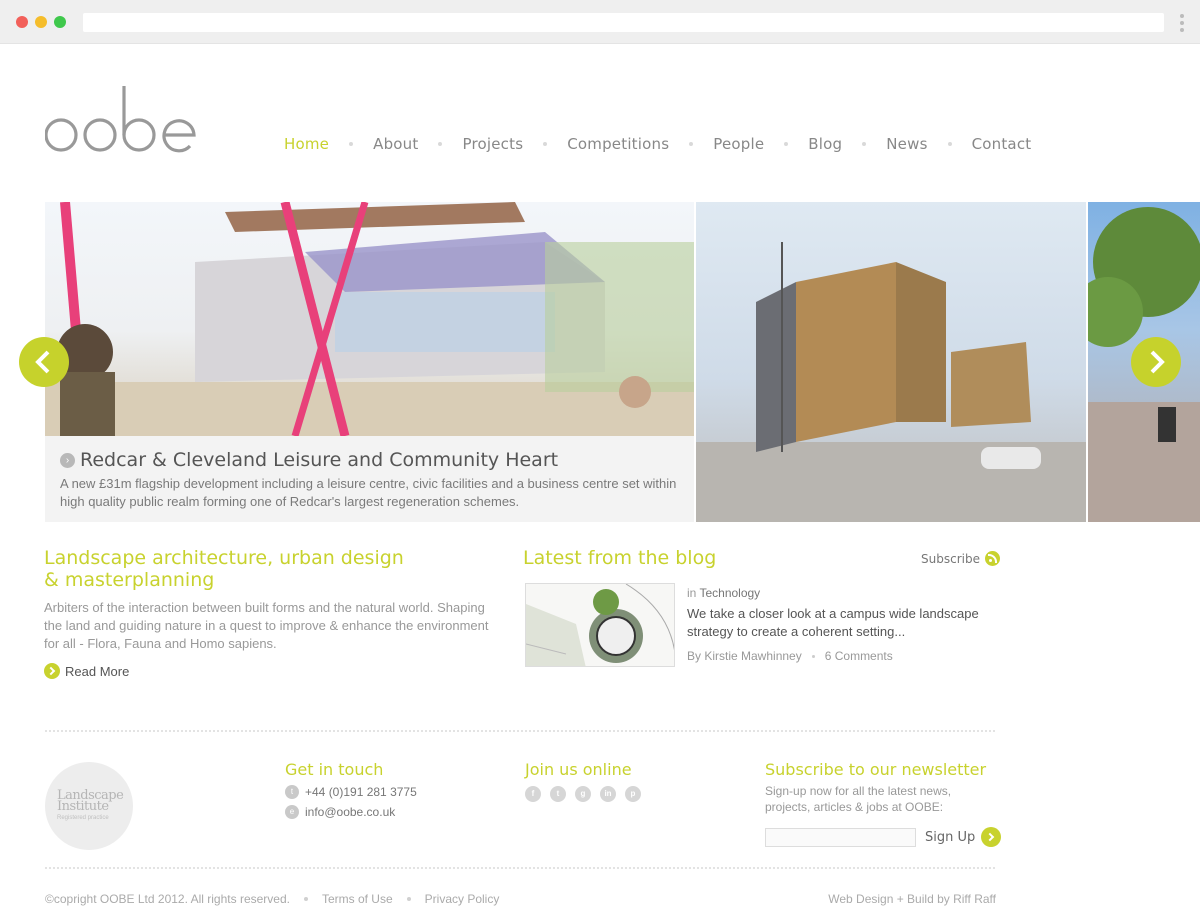  I want to click on intro-heading-line1: Landscape architecture, urban design, so click(224, 558).